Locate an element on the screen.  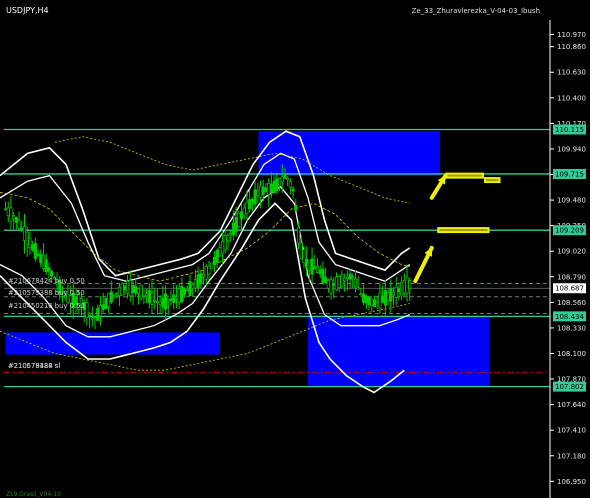
svg-text: 107.802 is located at coordinates (569, 387).